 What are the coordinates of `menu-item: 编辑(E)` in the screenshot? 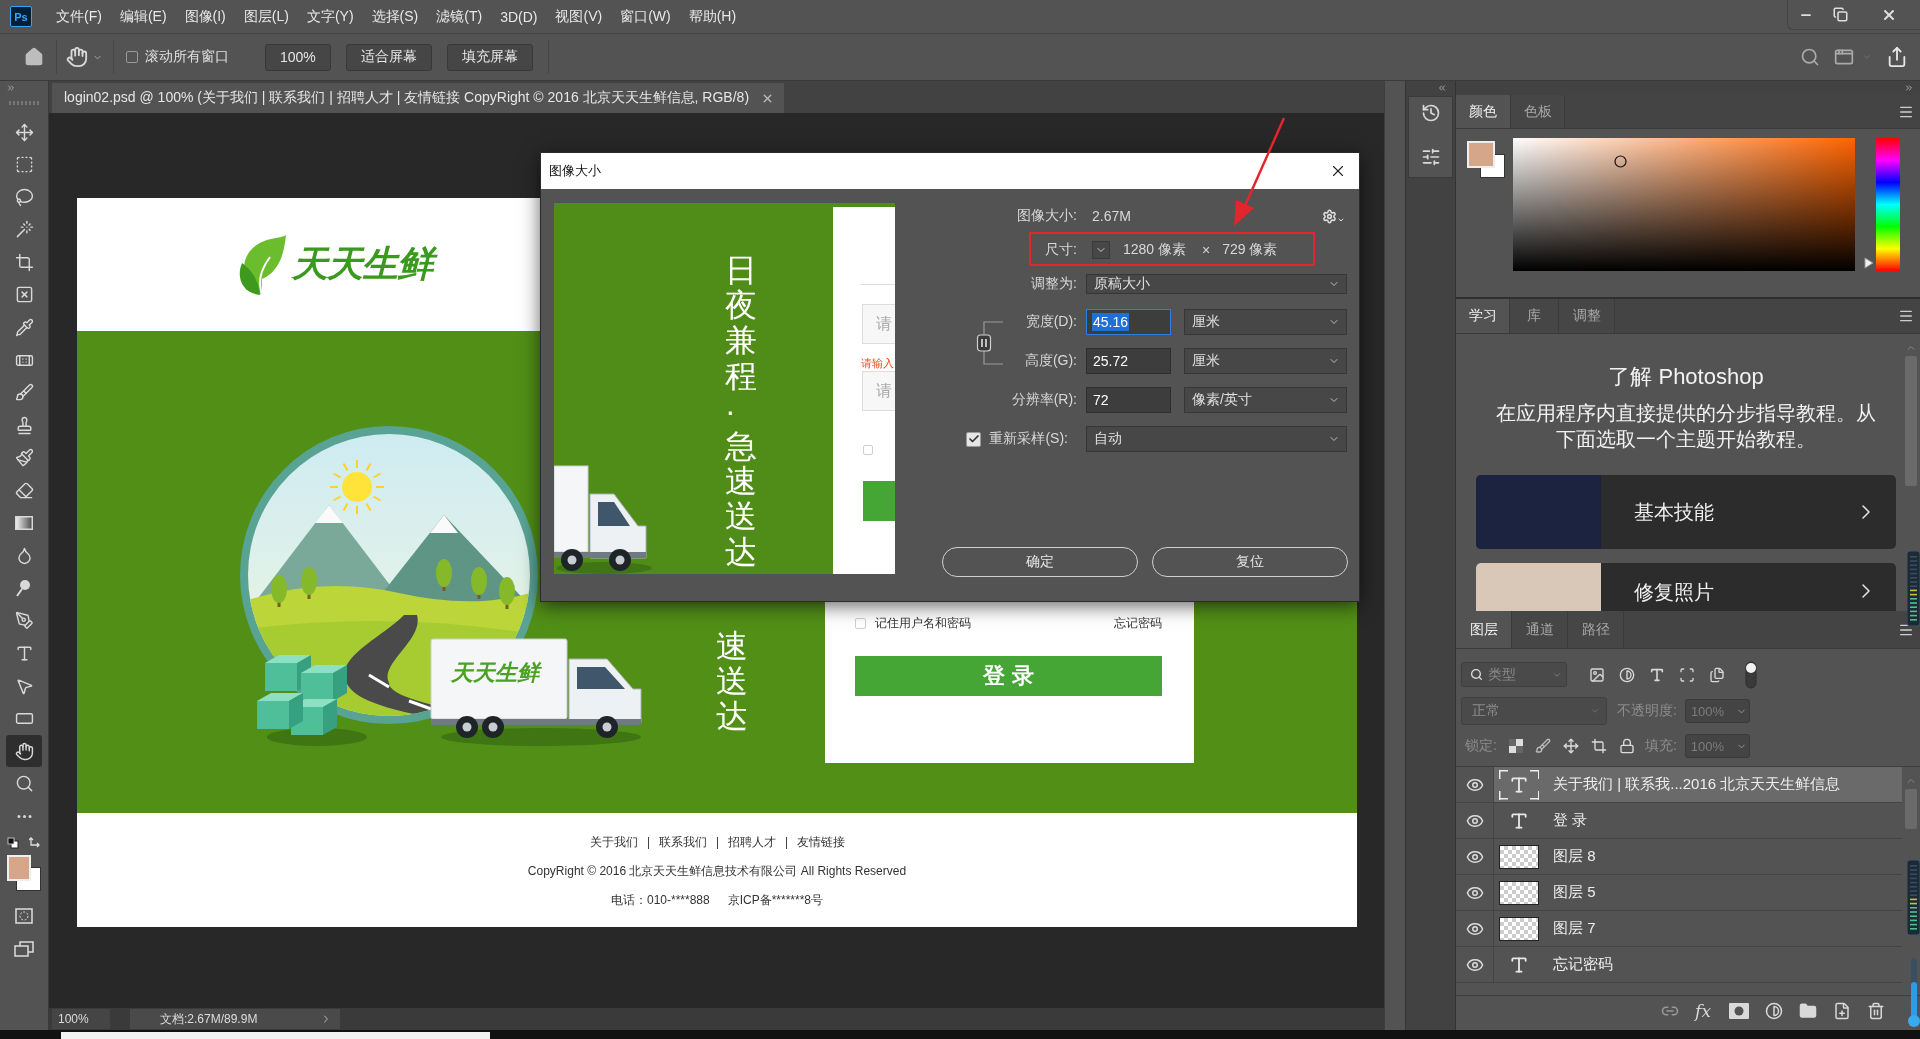 It's located at (143, 16).